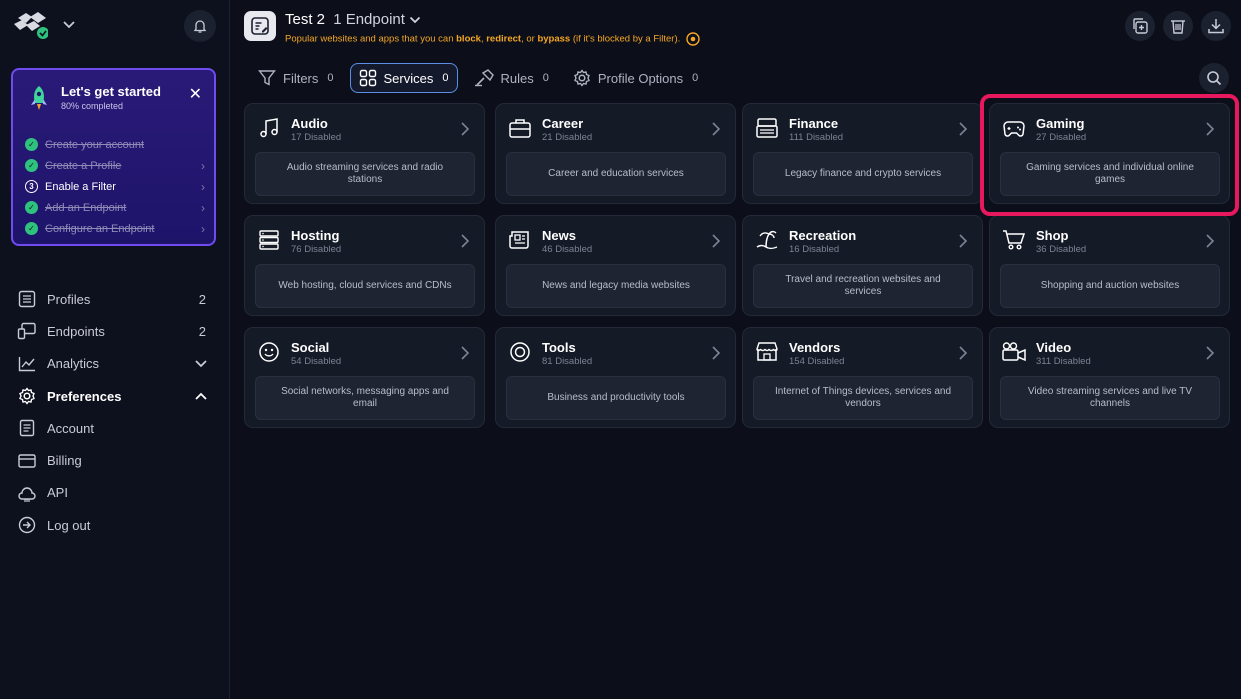 The width and height of the screenshot is (1241, 699). I want to click on chevron-down-icon, so click(69, 25).